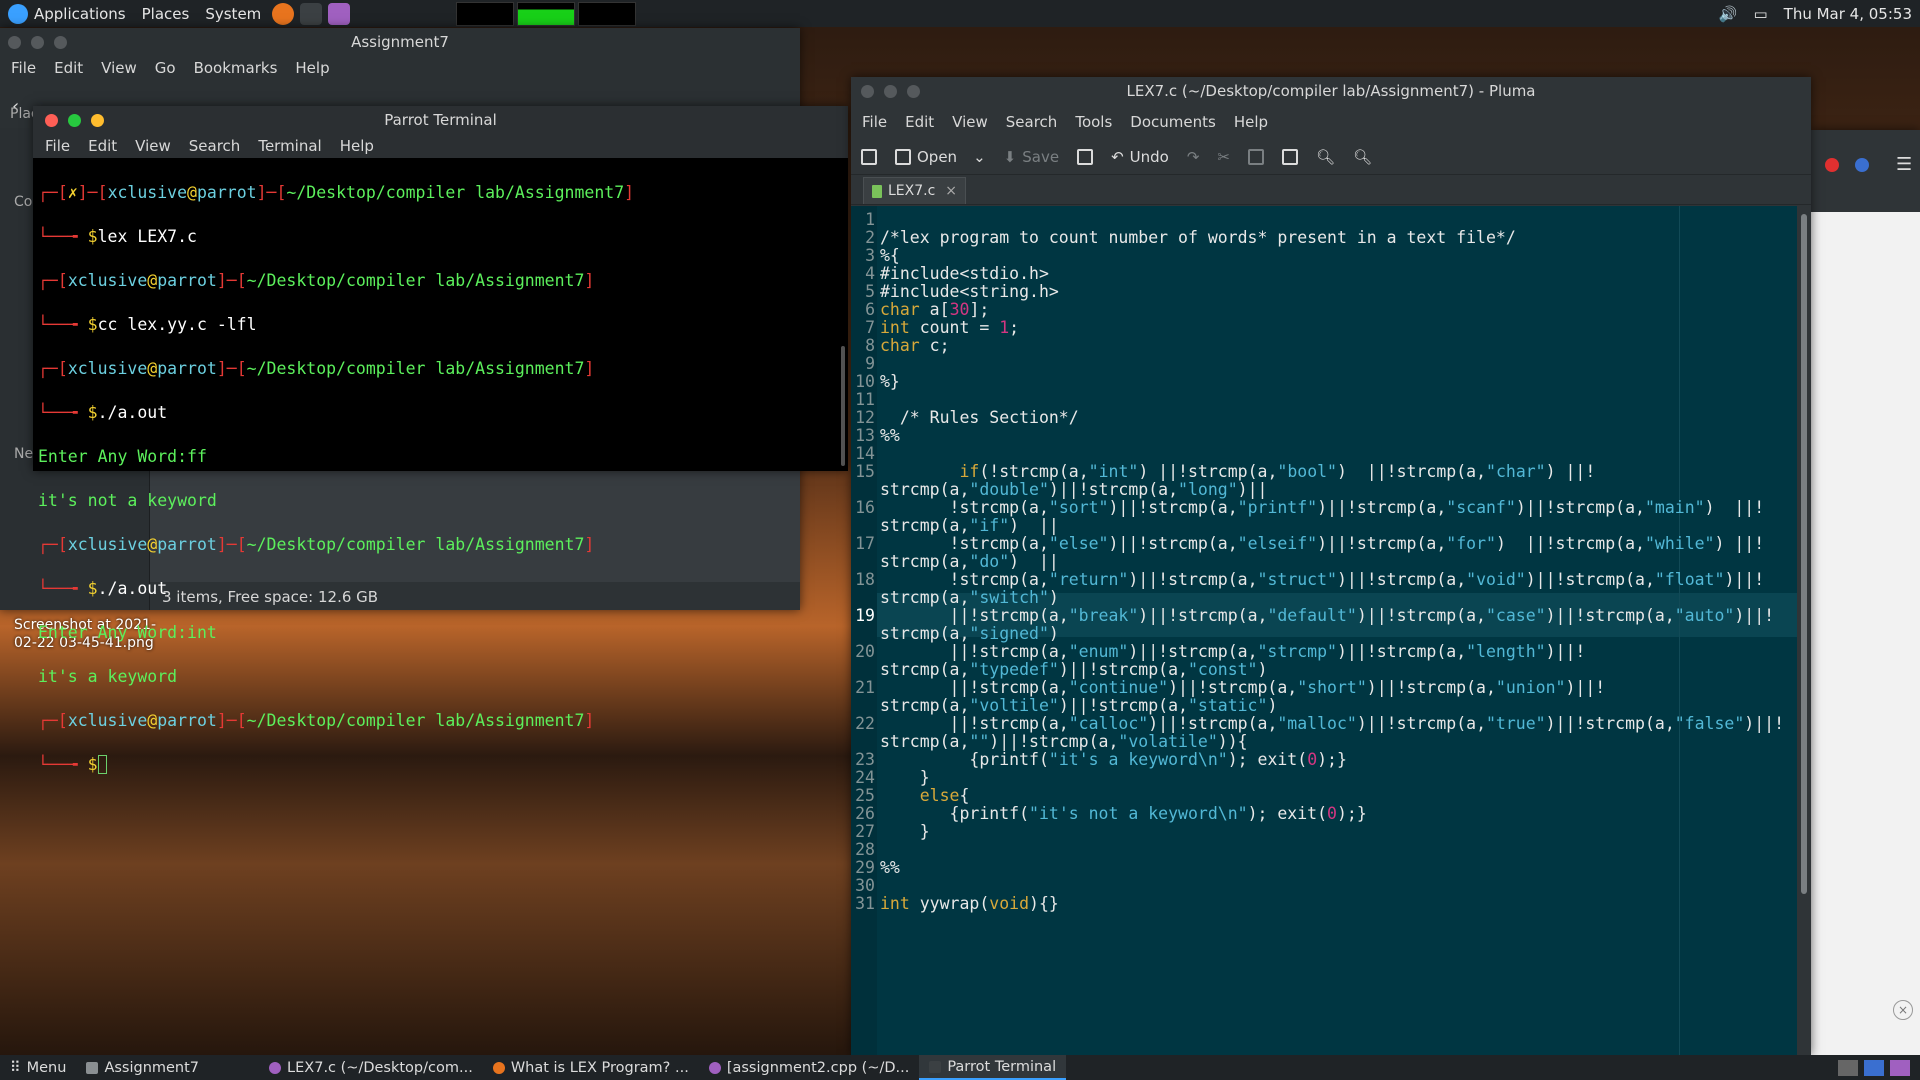  What do you see at coordinates (915, 190) in the screenshot?
I see `tab-lex7: LEX7.c ×` at bounding box center [915, 190].